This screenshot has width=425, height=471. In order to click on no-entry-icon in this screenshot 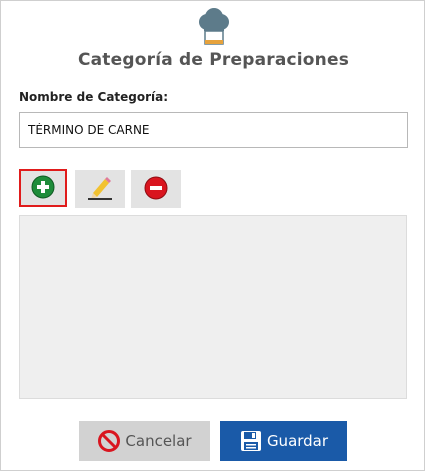, I will do `click(109, 441)`.